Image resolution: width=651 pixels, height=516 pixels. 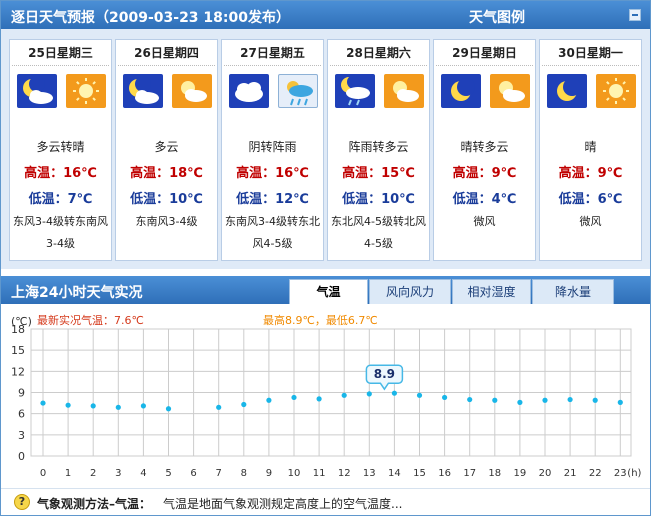 What do you see at coordinates (37, 91) in the screenshot?
I see `cloudy-moon-icon` at bounding box center [37, 91].